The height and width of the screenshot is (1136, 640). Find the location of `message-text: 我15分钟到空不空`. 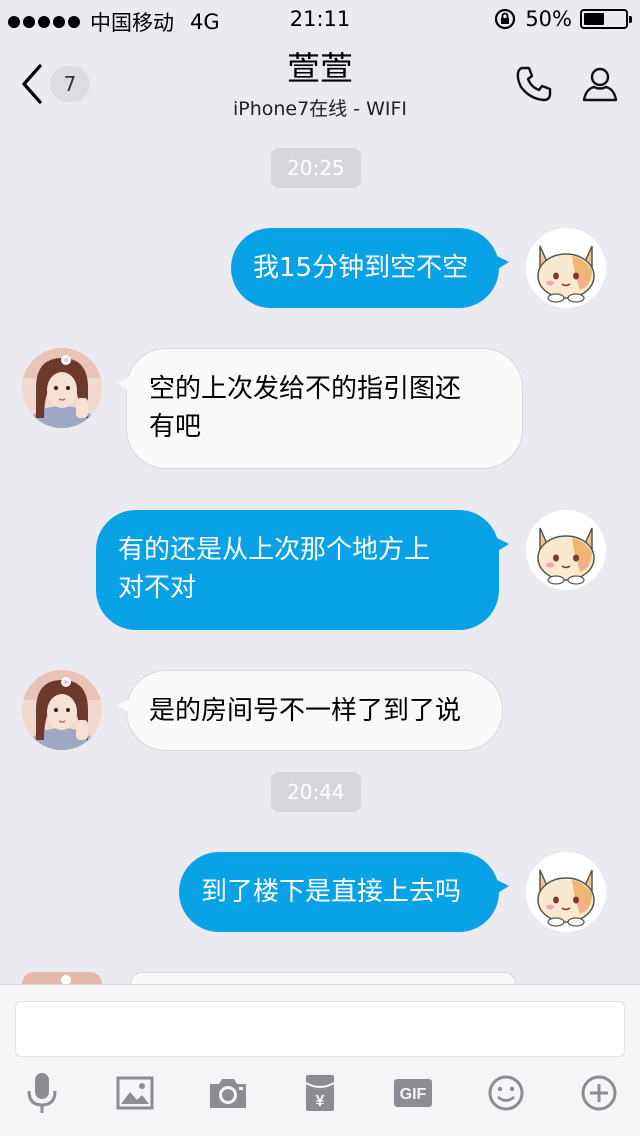

message-text: 我15分钟到空不空 is located at coordinates (361, 268).